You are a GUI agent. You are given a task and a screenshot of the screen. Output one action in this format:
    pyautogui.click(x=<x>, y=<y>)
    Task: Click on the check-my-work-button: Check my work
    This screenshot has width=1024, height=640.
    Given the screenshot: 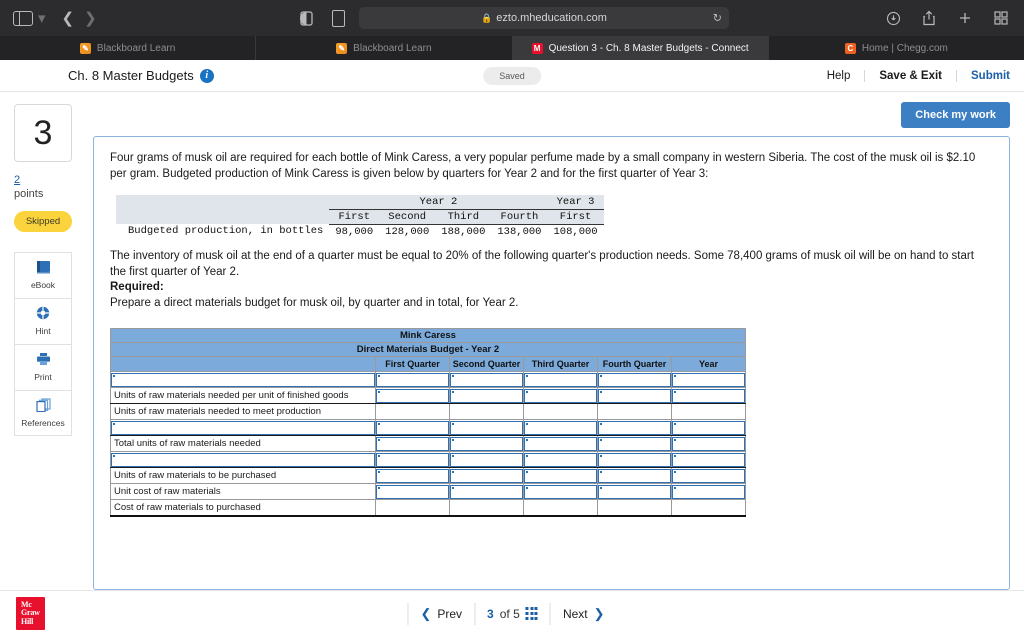 What is the action you would take?
    pyautogui.click(x=955, y=115)
    